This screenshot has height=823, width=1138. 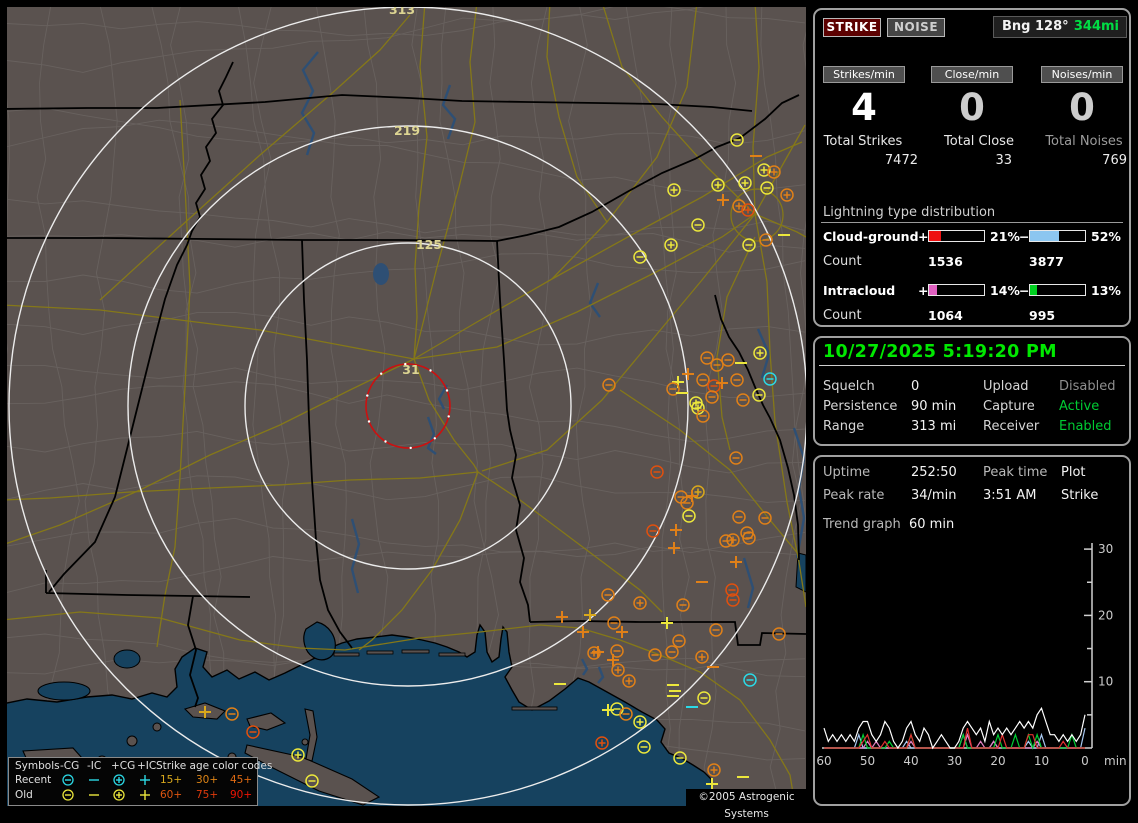 I want to click on svg-text: 125, so click(x=429, y=244).